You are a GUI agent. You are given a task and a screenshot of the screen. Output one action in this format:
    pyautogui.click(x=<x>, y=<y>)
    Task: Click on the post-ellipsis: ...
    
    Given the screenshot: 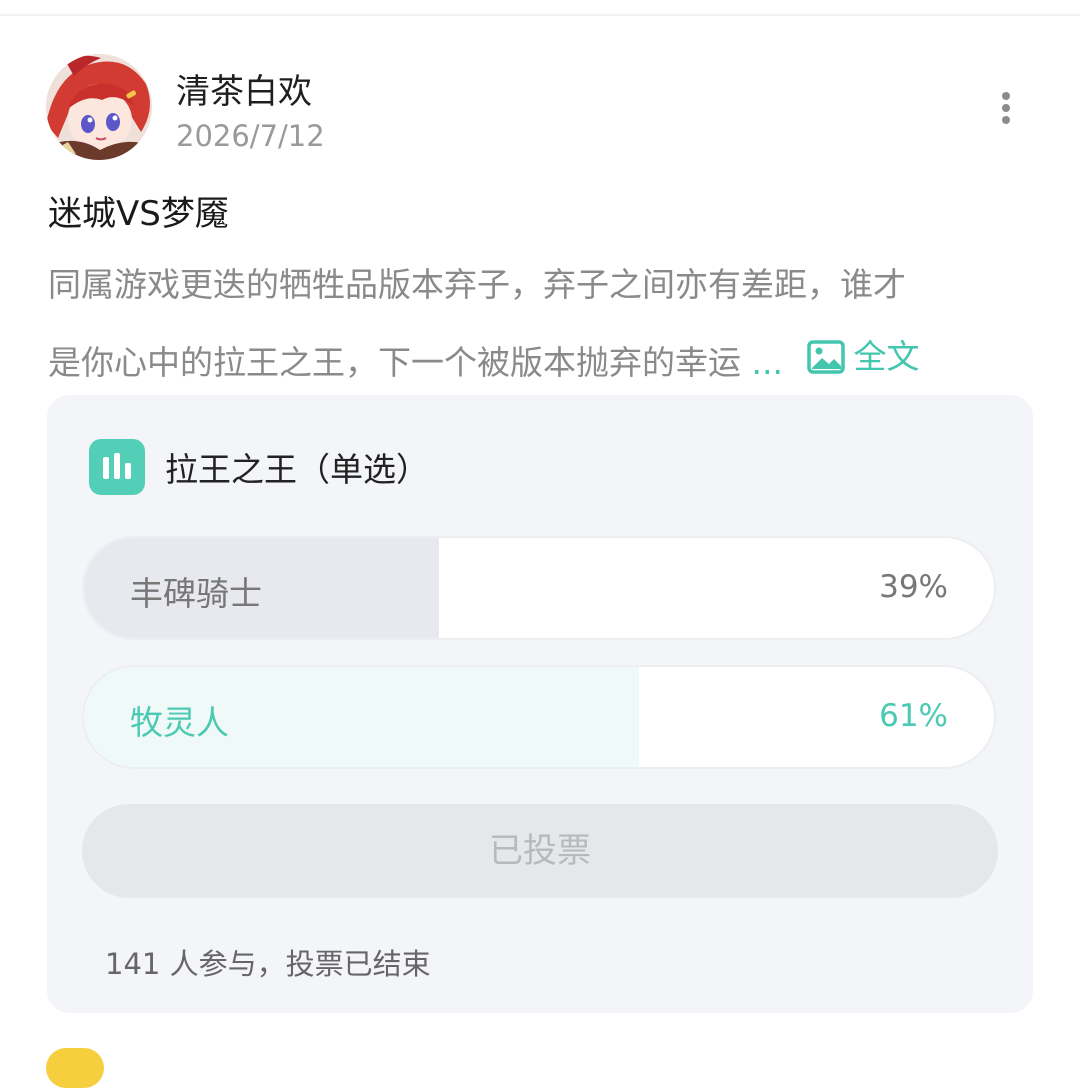 What is the action you would take?
    pyautogui.click(x=767, y=362)
    